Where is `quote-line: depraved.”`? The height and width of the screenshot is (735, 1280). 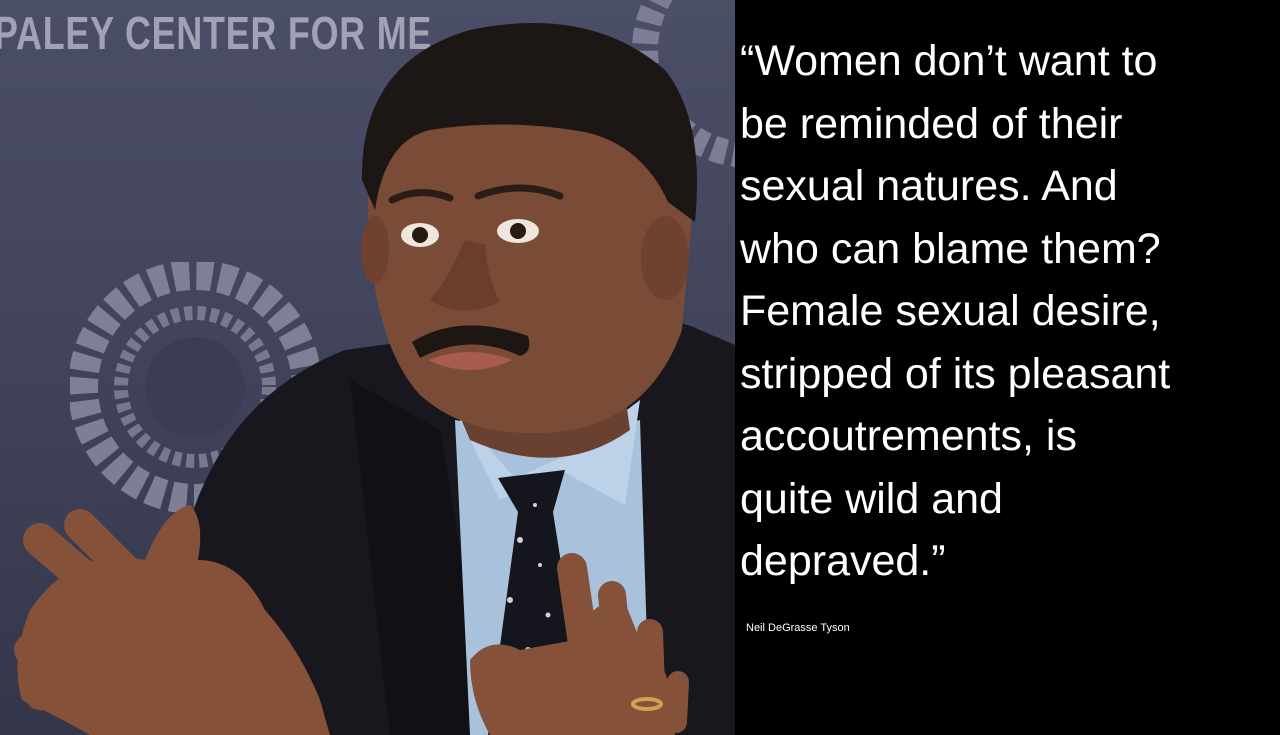
quote-line: depraved.” is located at coordinates (843, 561).